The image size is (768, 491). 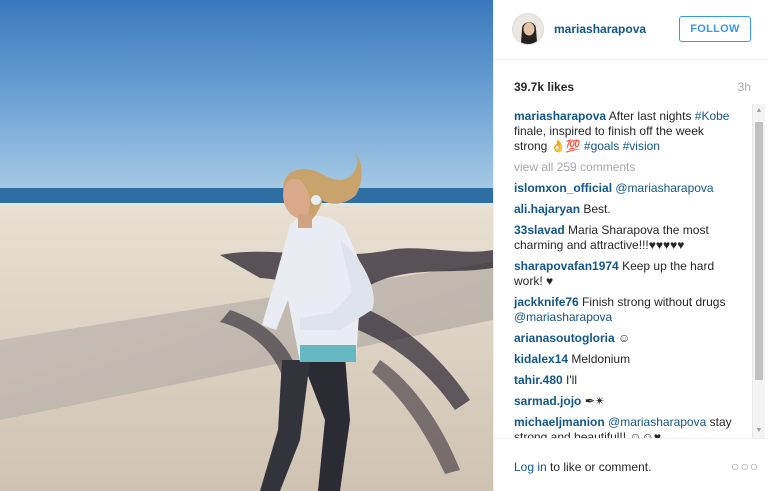 I want to click on post-footer: Log in to like or comment. ○○○, so click(x=631, y=464).